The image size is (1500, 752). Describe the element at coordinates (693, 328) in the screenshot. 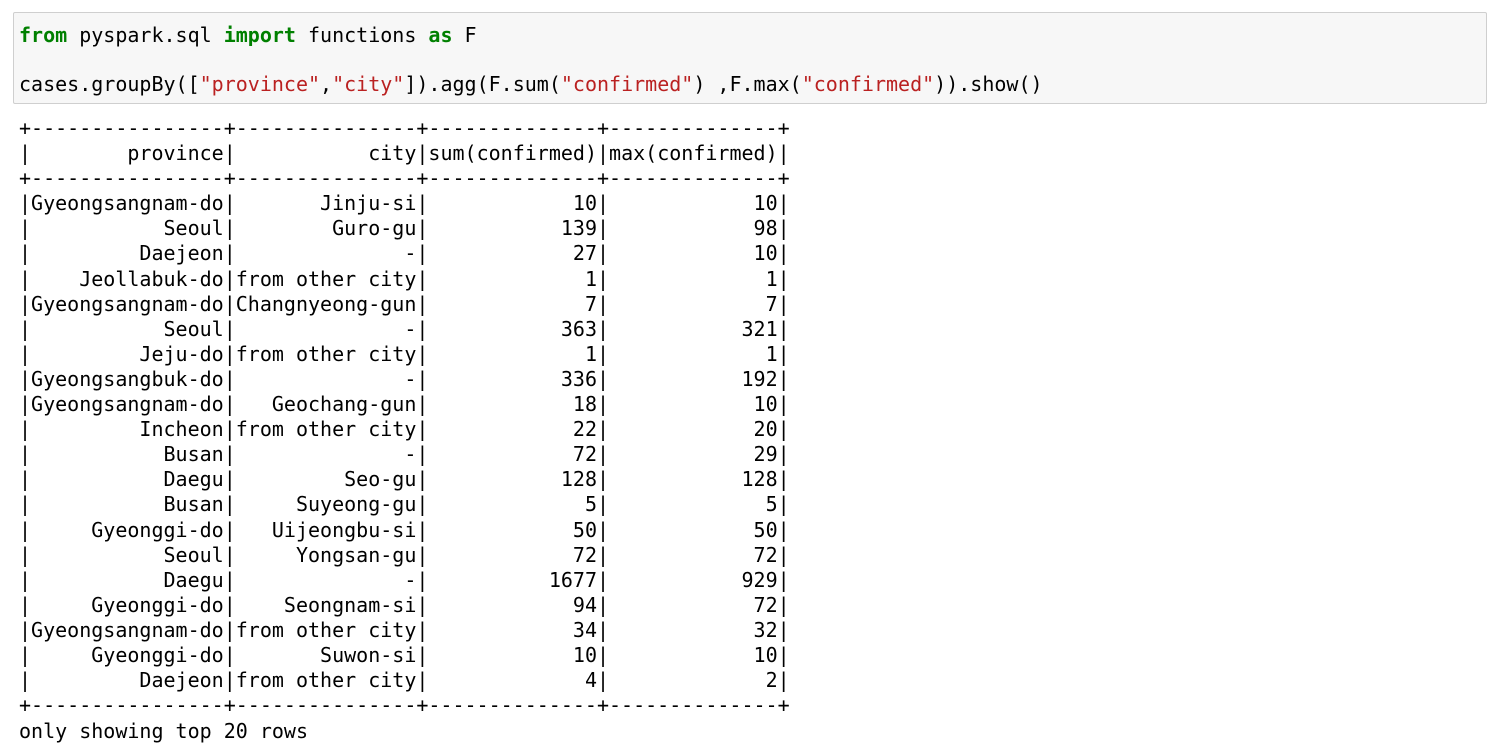

I see `table-cell: 321` at that location.